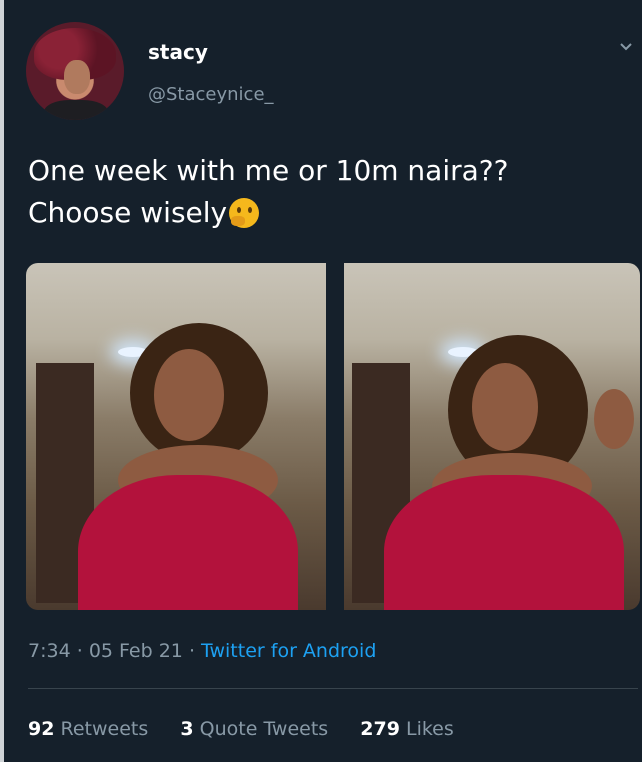  Describe the element at coordinates (105, 729) in the screenshot. I see `retweets-label: Retweets` at that location.